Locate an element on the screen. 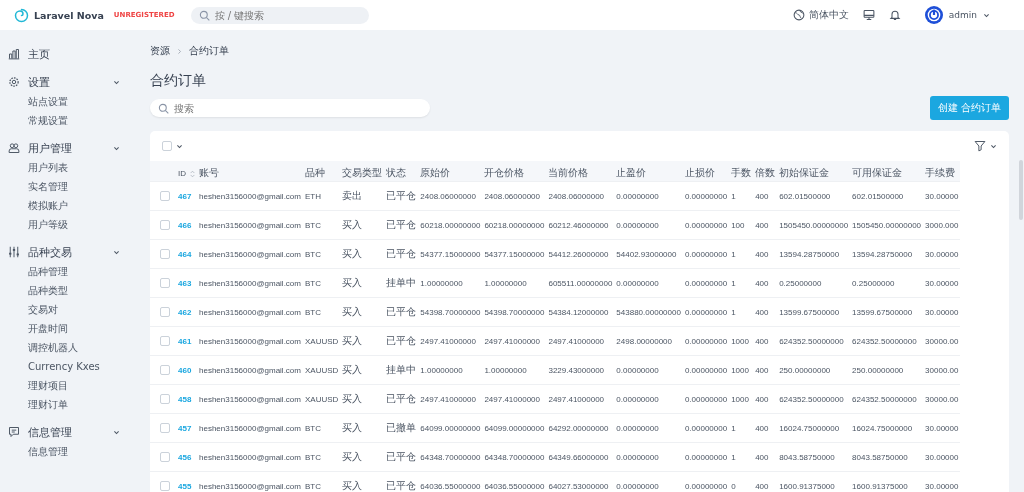 This screenshot has width=1024, height=492. search-field: 搜索 is located at coordinates (290, 108).